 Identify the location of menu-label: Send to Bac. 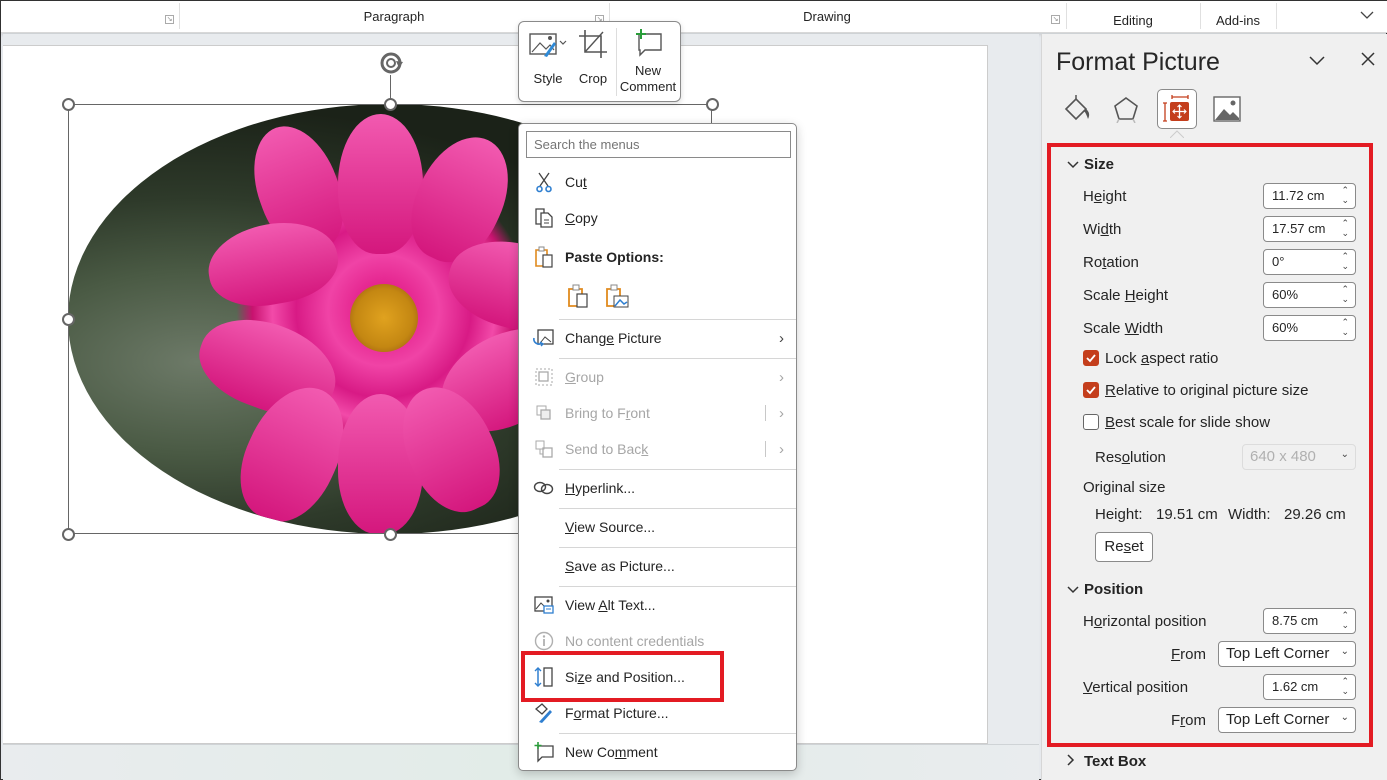
(603, 449).